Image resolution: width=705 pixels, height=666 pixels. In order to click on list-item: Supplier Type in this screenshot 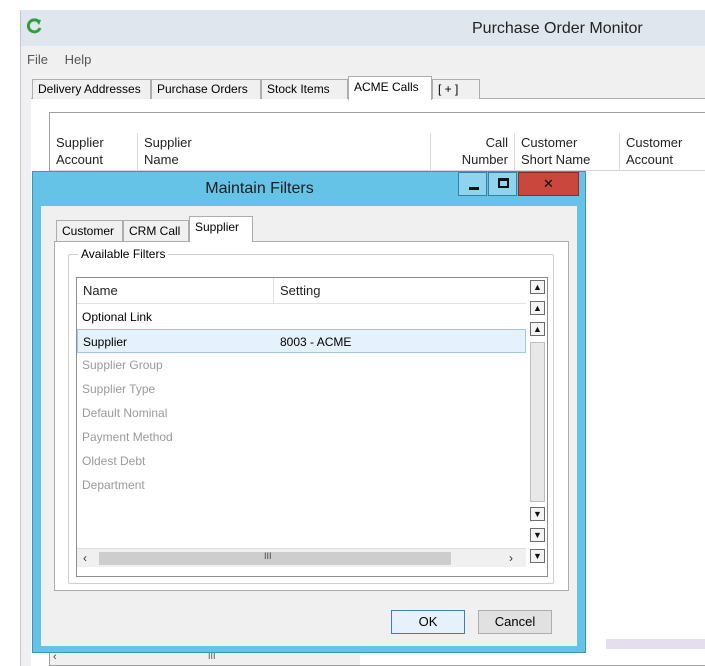, I will do `click(301, 389)`.